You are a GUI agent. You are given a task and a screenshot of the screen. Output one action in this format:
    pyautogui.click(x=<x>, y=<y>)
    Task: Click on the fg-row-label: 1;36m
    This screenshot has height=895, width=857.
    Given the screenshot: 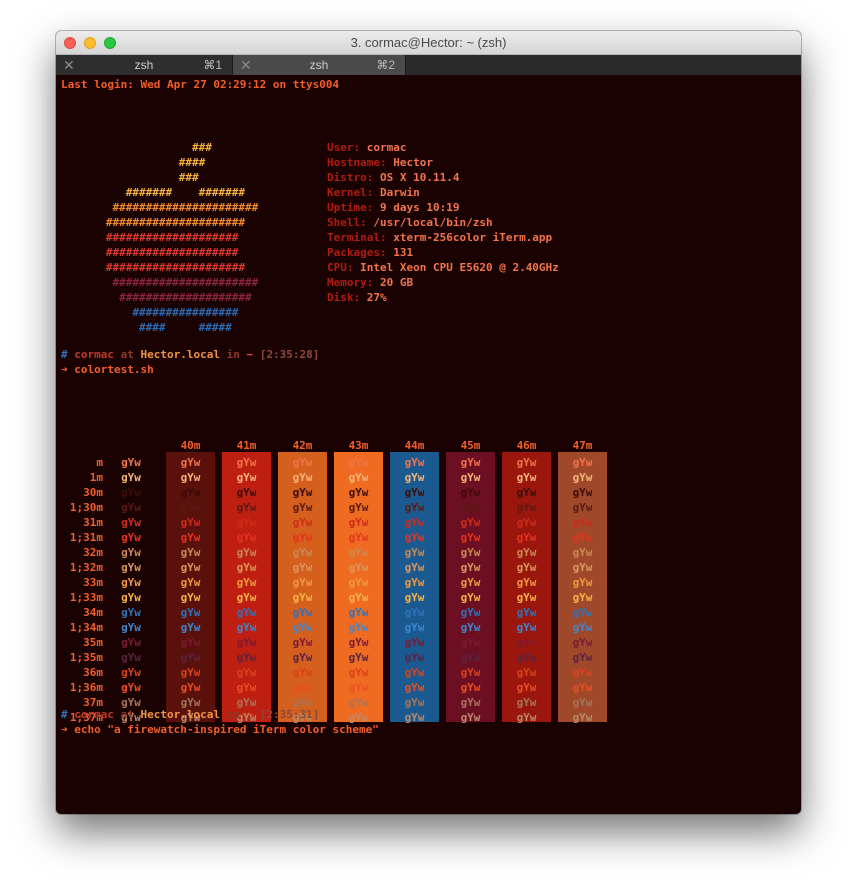 What is the action you would take?
    pyautogui.click(x=86, y=687)
    